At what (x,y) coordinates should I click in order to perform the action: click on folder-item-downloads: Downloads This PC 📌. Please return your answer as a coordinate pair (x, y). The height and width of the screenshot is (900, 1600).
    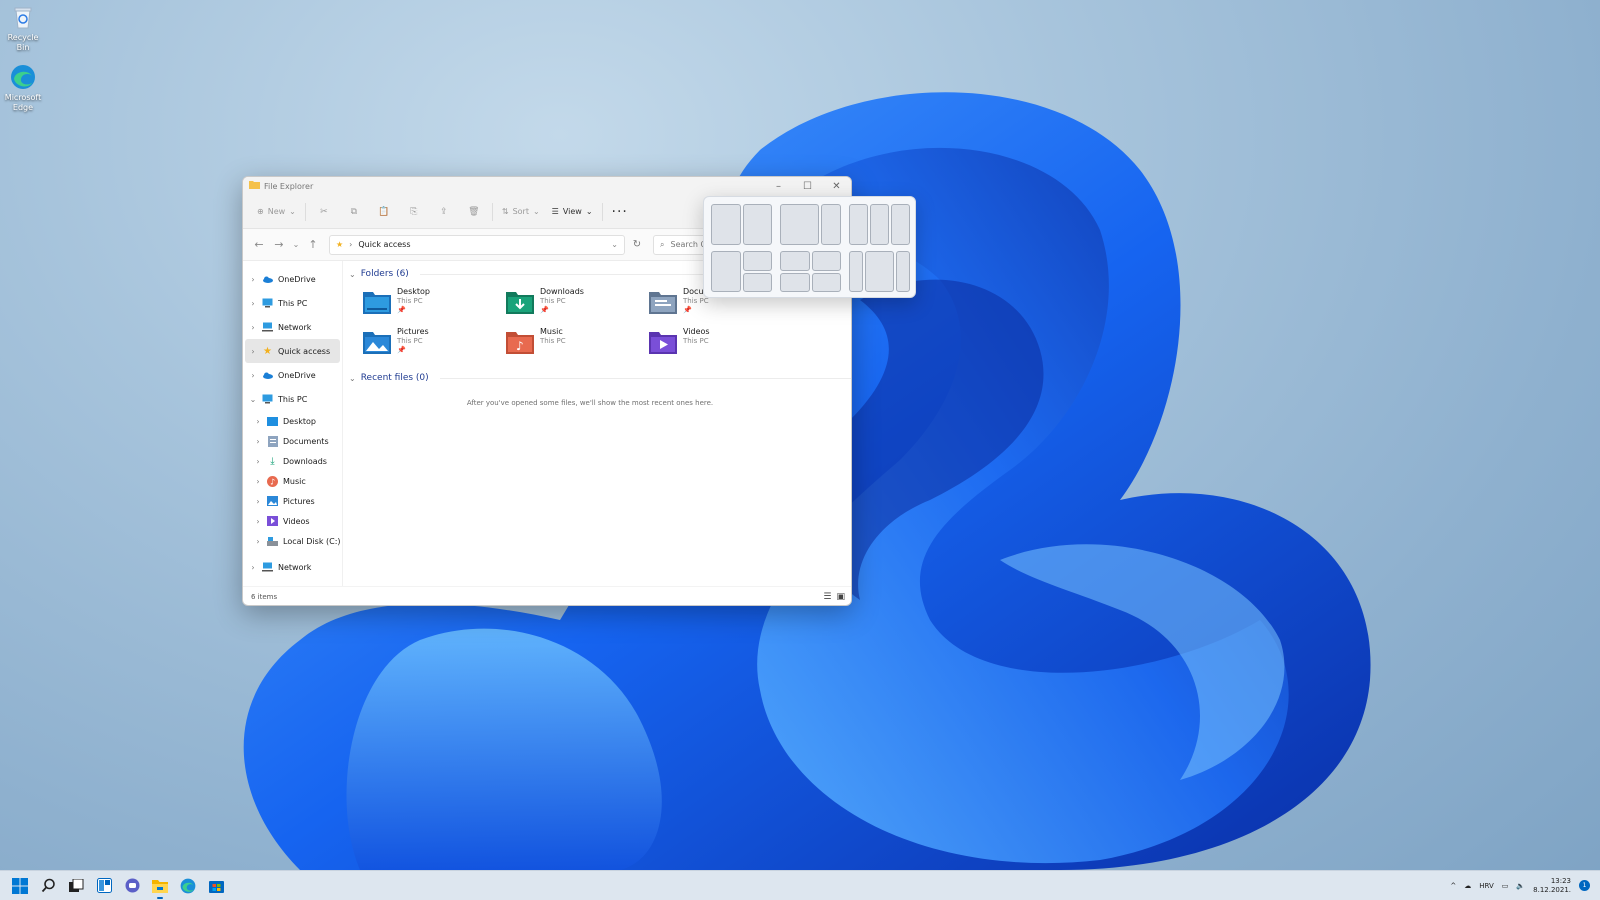
    Looking at the image, I should click on (577, 303).